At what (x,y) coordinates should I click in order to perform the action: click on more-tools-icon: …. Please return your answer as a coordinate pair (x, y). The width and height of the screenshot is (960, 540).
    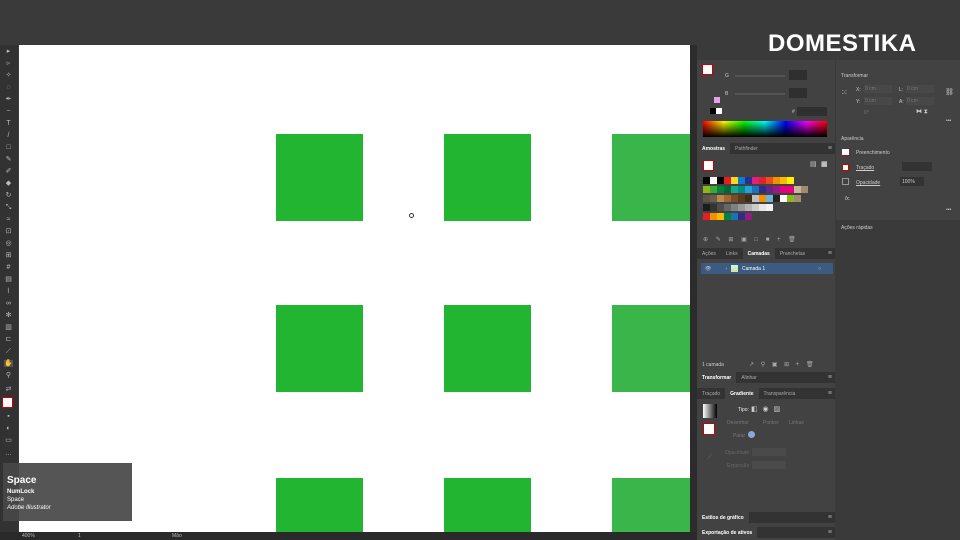
    Looking at the image, I should click on (8, 453).